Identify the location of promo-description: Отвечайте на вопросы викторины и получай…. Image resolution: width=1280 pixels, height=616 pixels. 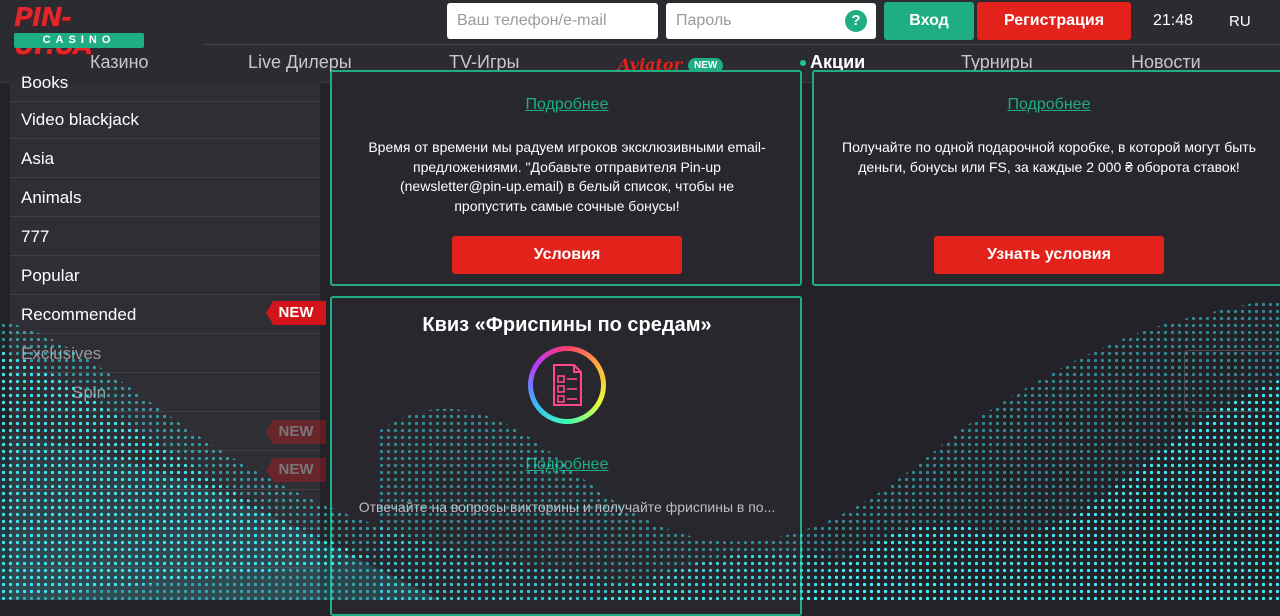
(567, 507).